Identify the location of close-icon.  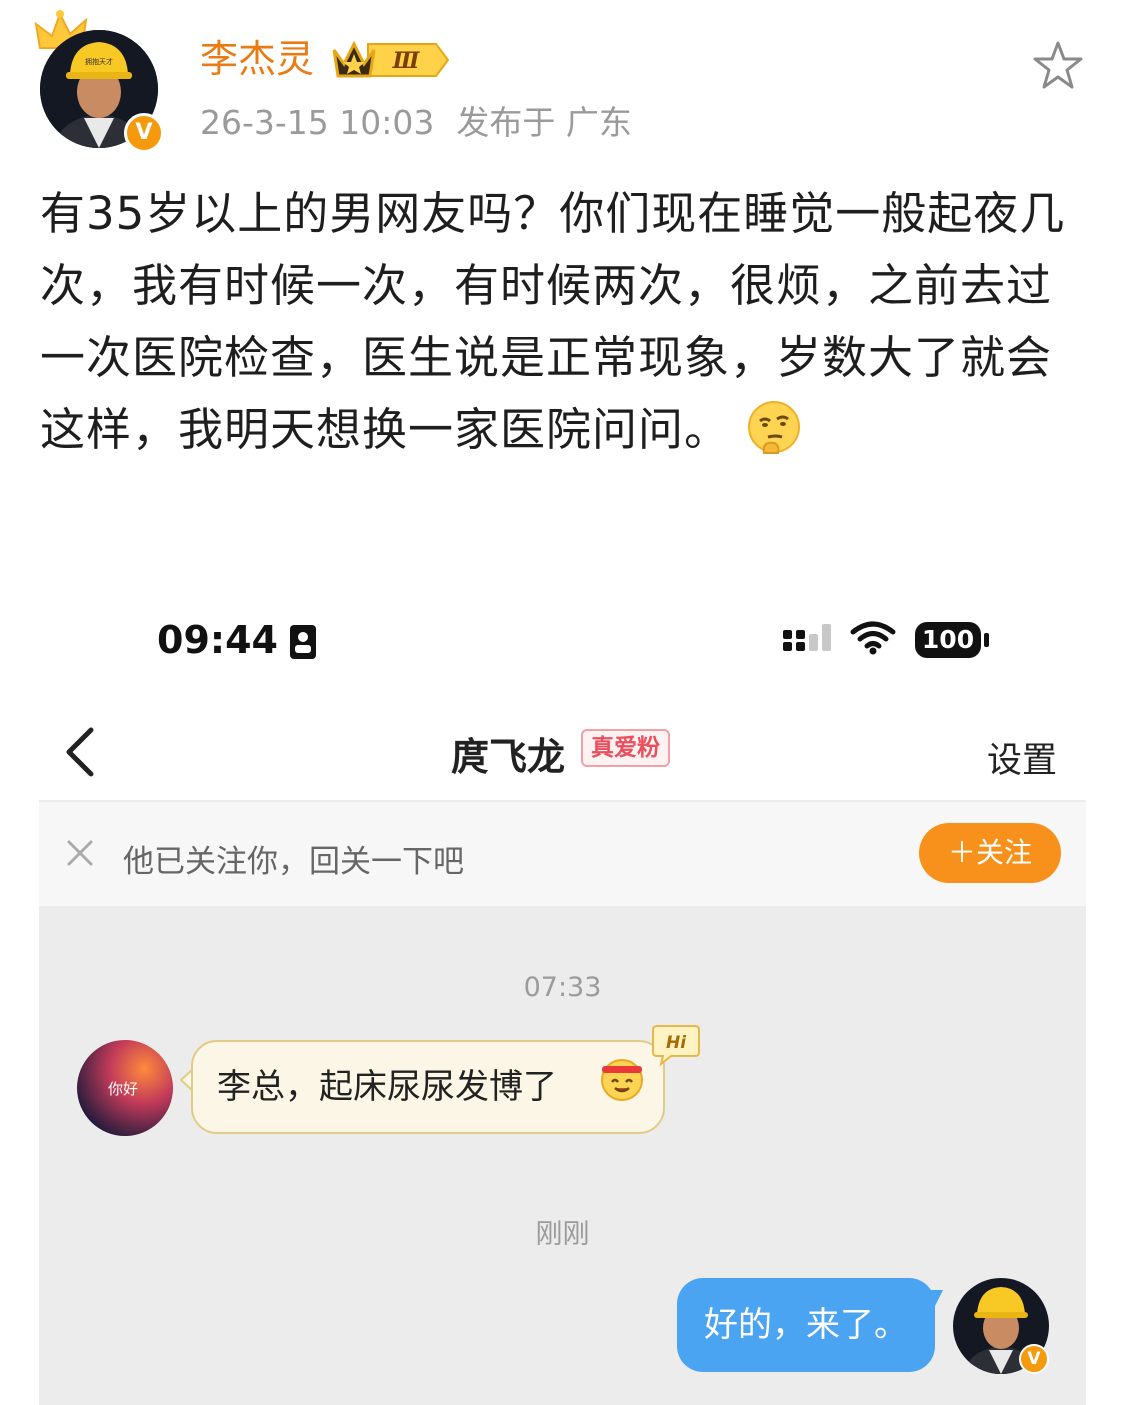
(80, 853).